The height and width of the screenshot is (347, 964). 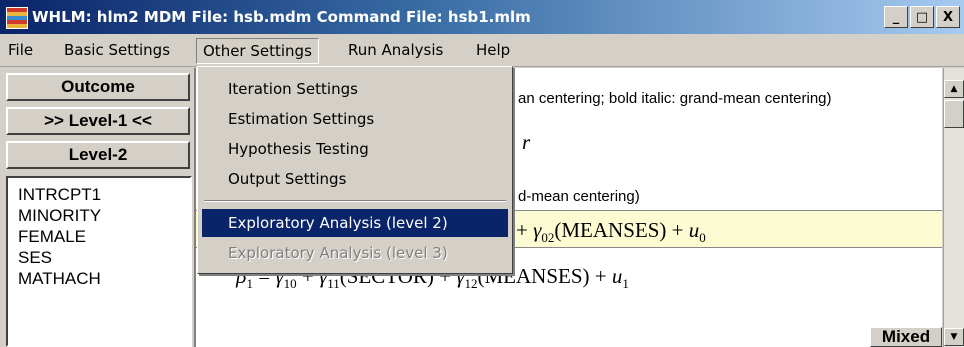 I want to click on app-icon, so click(x=17, y=18).